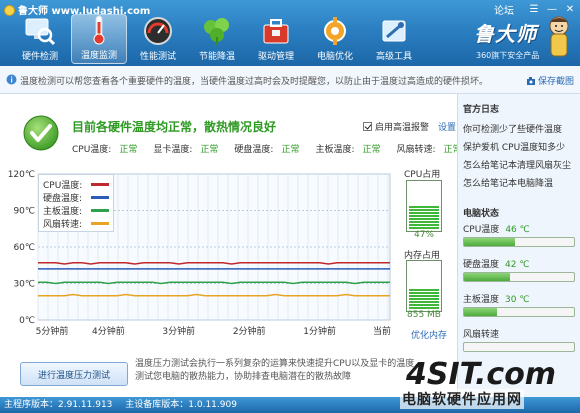  Describe the element at coordinates (512, 128) in the screenshot. I see `news-item: 你可检测少了些硬件温度` at that location.